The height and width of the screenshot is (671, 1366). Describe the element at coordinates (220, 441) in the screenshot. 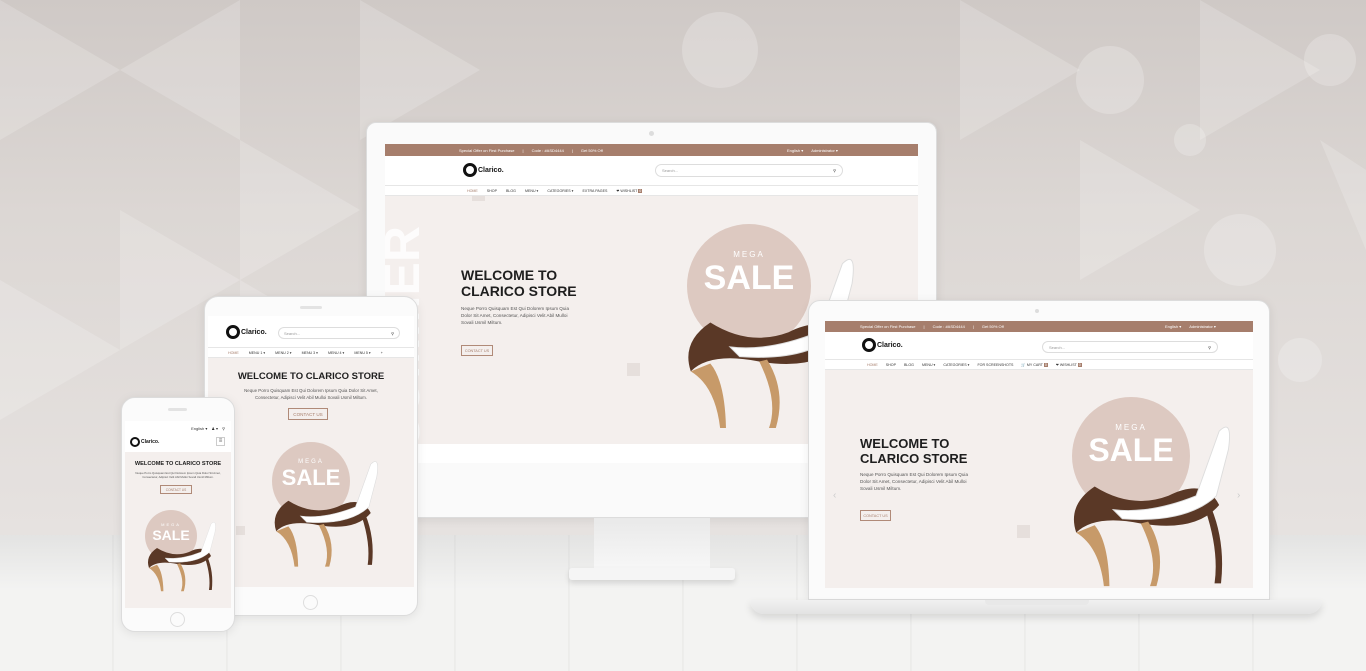

I see `hamburger-menu-icon: ≡` at that location.